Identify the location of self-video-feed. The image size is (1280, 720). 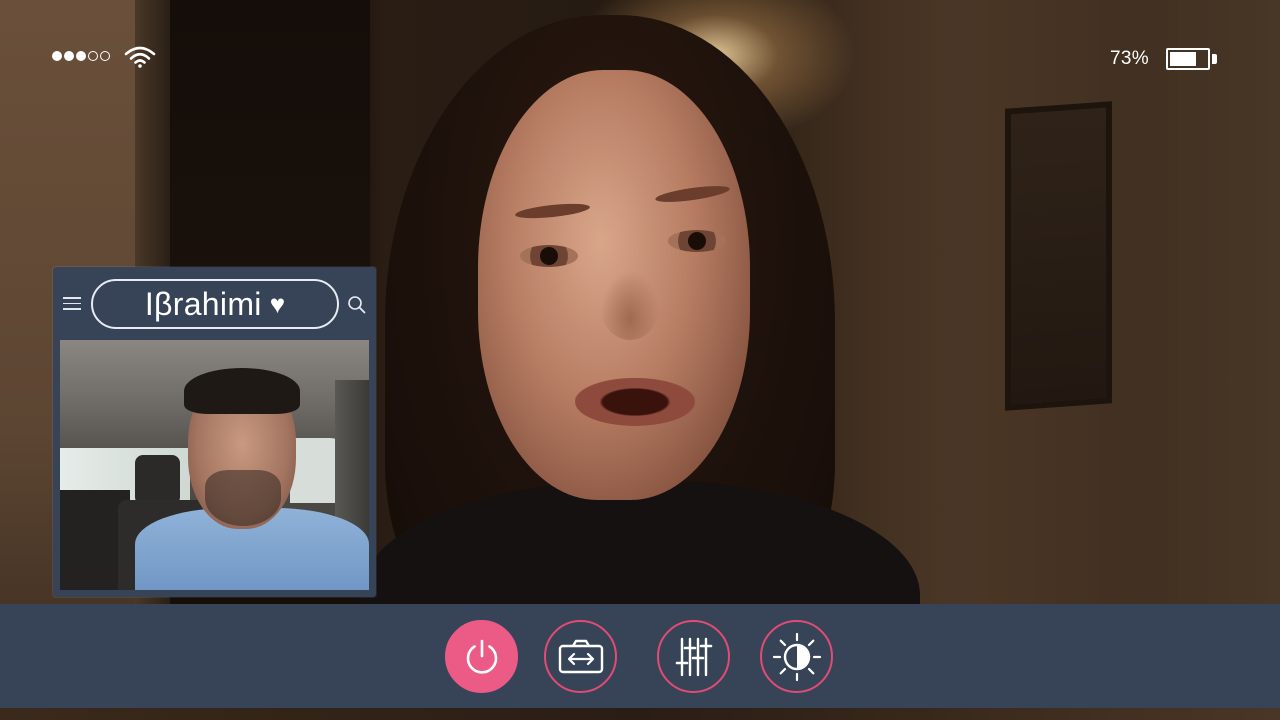
(214, 465).